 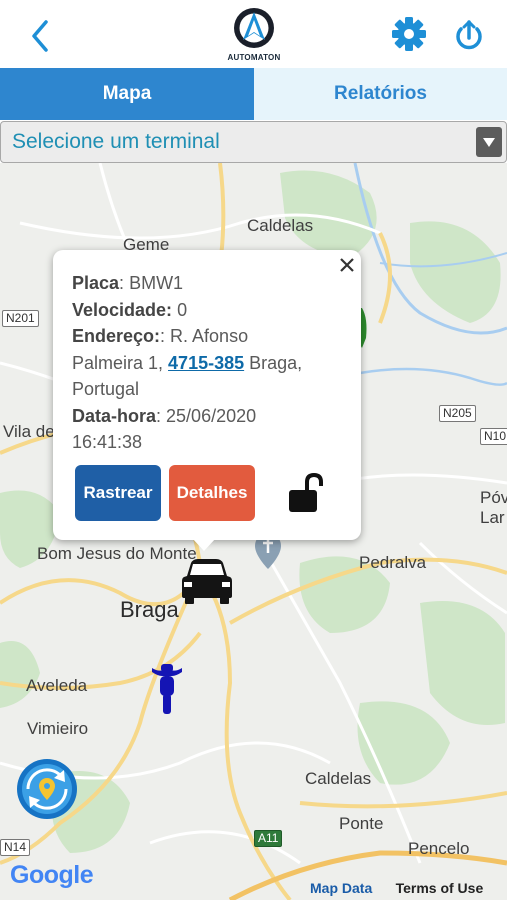 I want to click on settings-button, so click(x=409, y=34).